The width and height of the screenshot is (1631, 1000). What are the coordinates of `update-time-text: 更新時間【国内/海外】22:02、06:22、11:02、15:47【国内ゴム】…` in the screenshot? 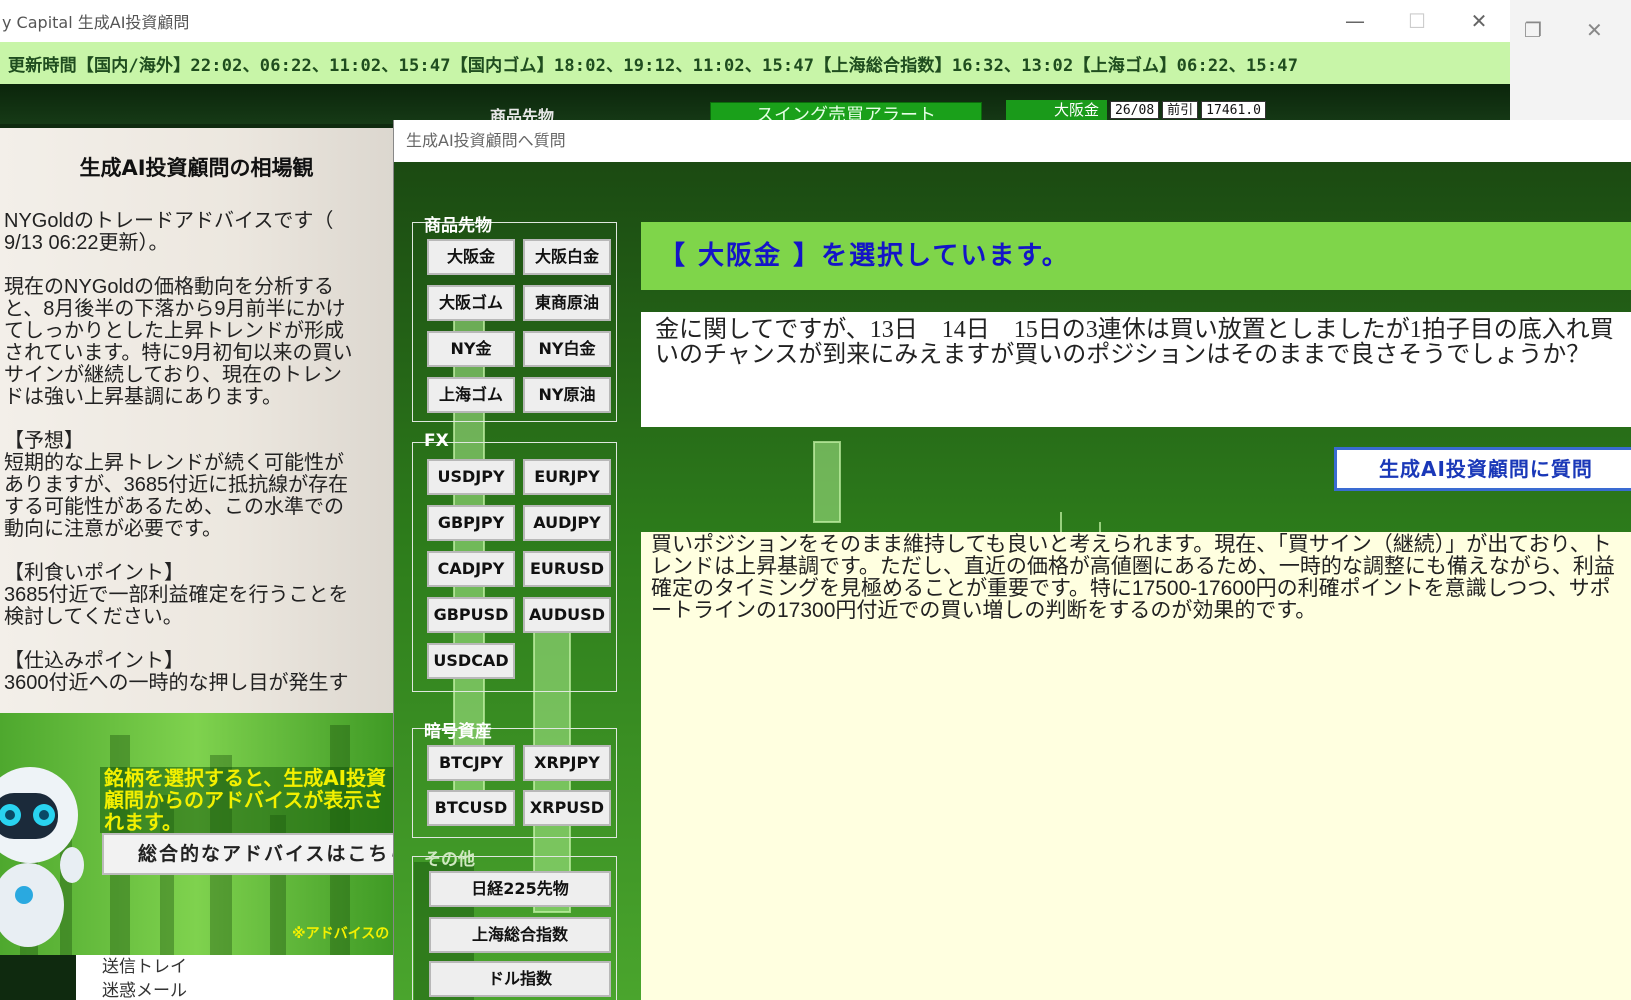 It's located at (653, 65).